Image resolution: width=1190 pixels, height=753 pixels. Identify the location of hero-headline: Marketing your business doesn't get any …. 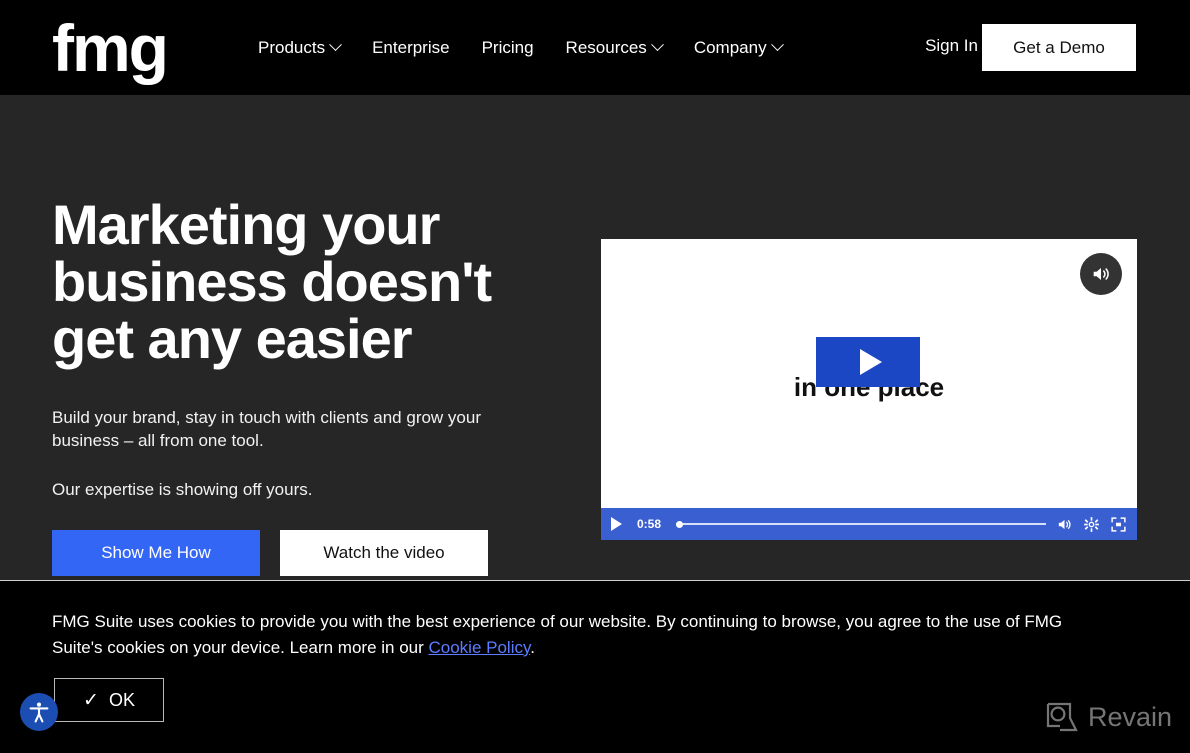
(272, 281).